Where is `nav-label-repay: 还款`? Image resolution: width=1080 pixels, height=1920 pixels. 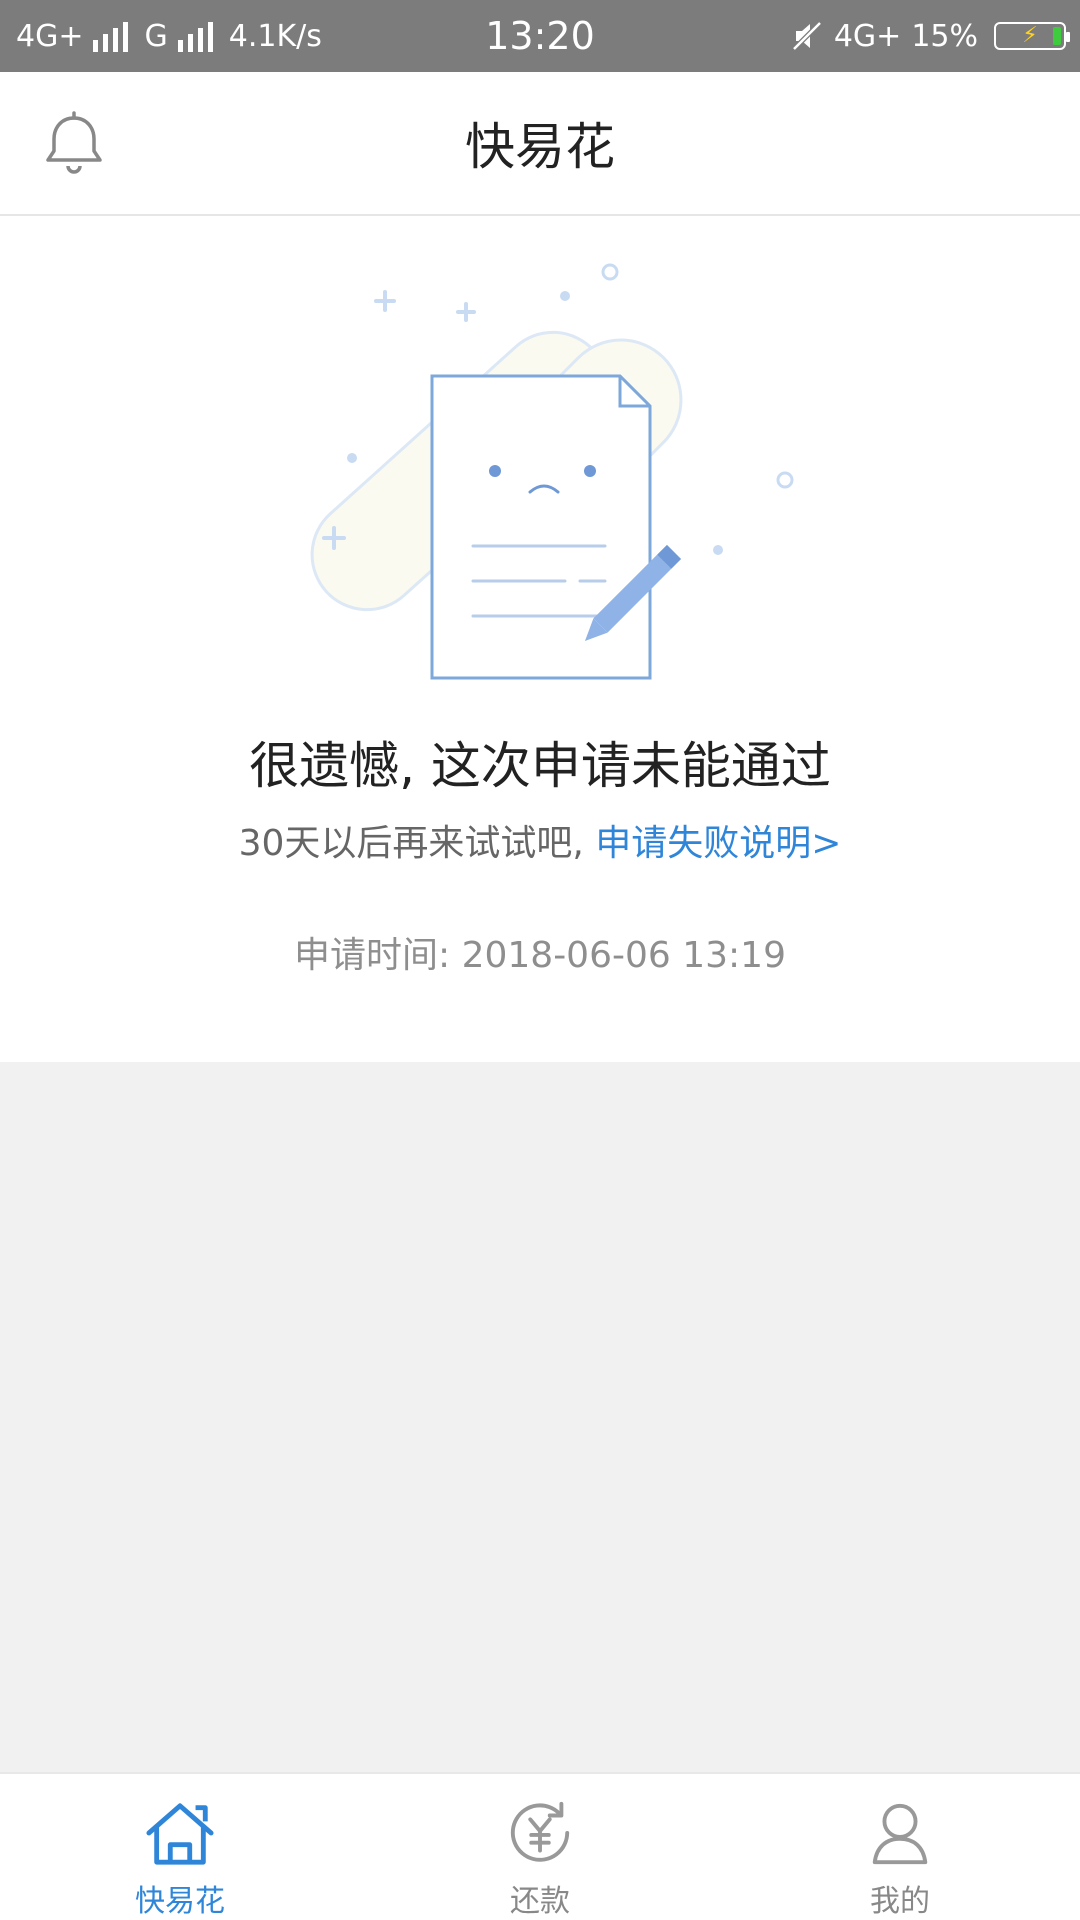
nav-label-repay: 还款 is located at coordinates (540, 1901).